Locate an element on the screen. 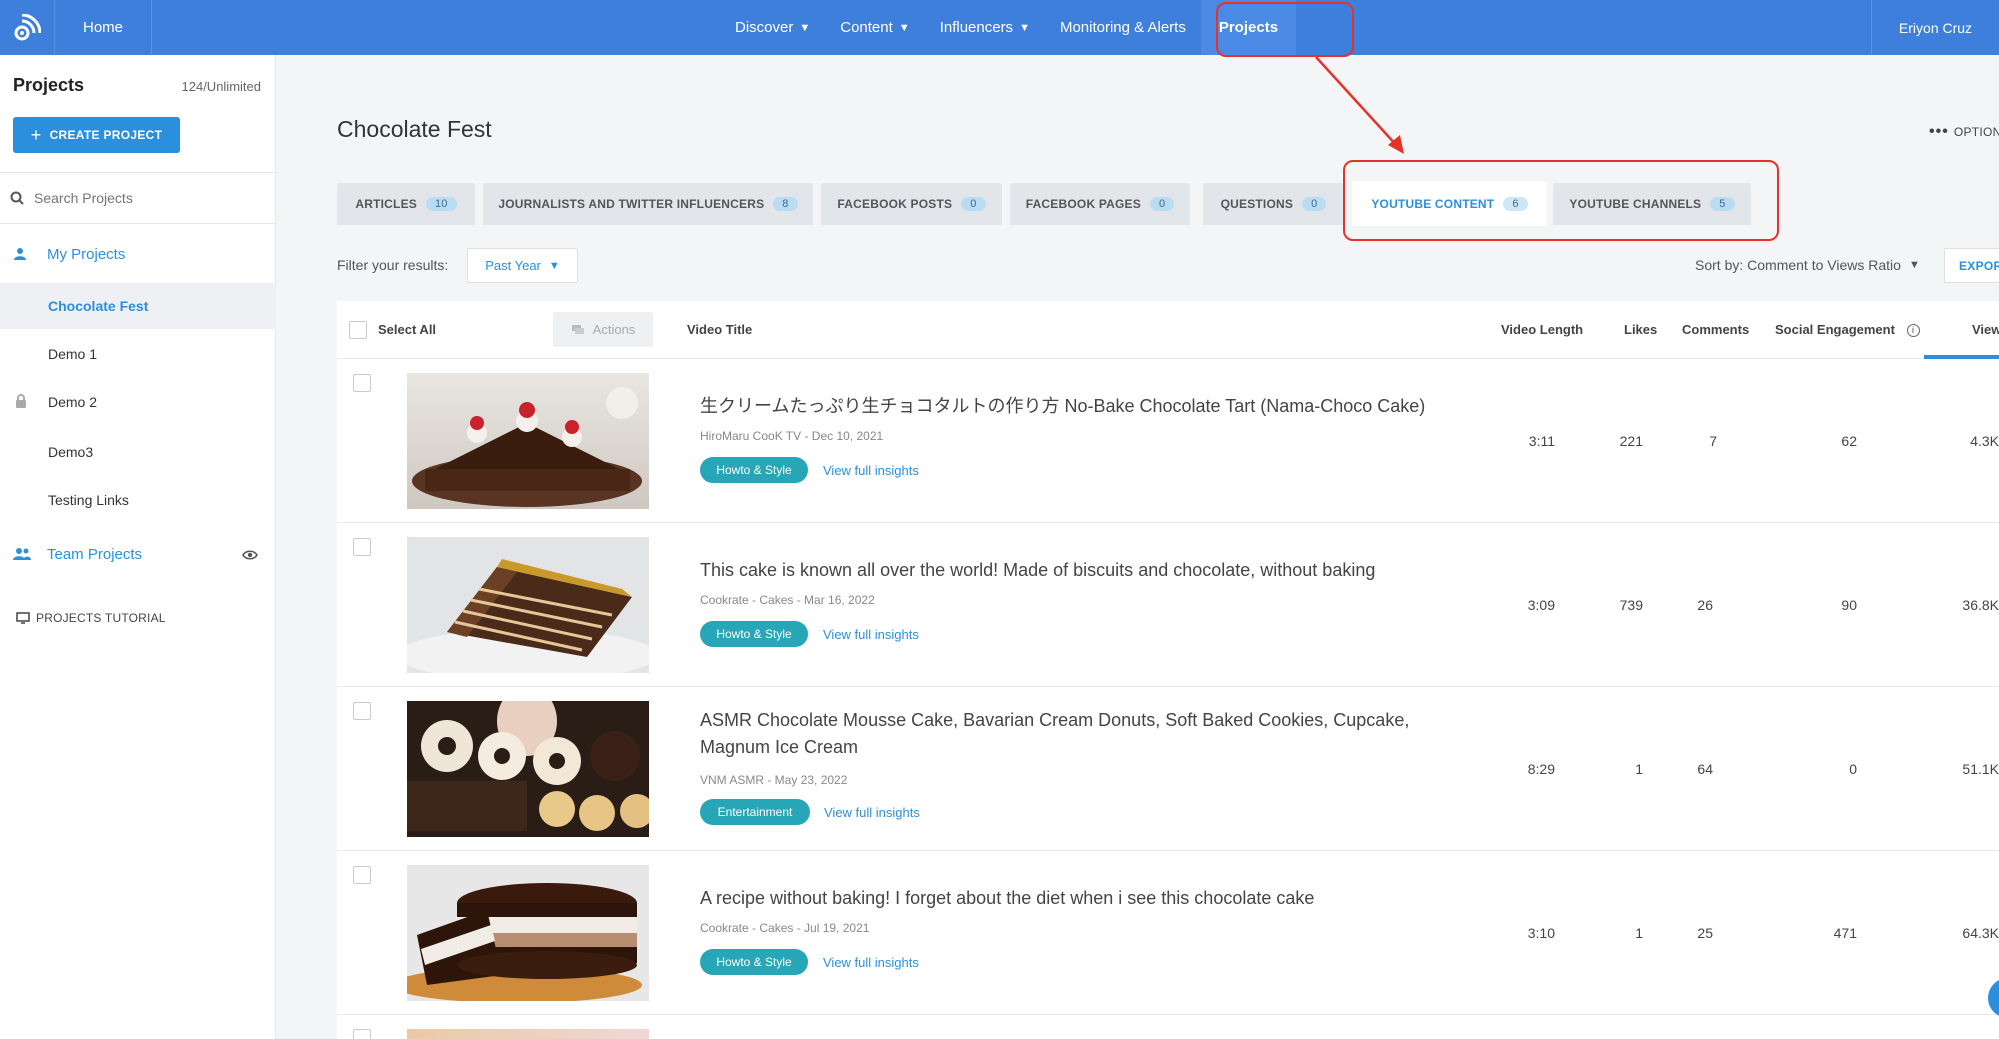  likes-count: 221 is located at coordinates (1631, 441).